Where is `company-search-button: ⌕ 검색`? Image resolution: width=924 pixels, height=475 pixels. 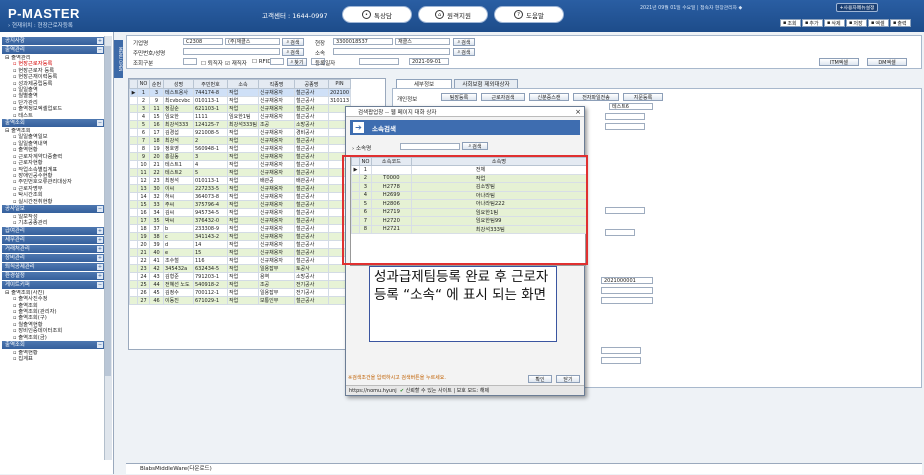 company-search-button: ⌕ 검색 is located at coordinates (293, 42).